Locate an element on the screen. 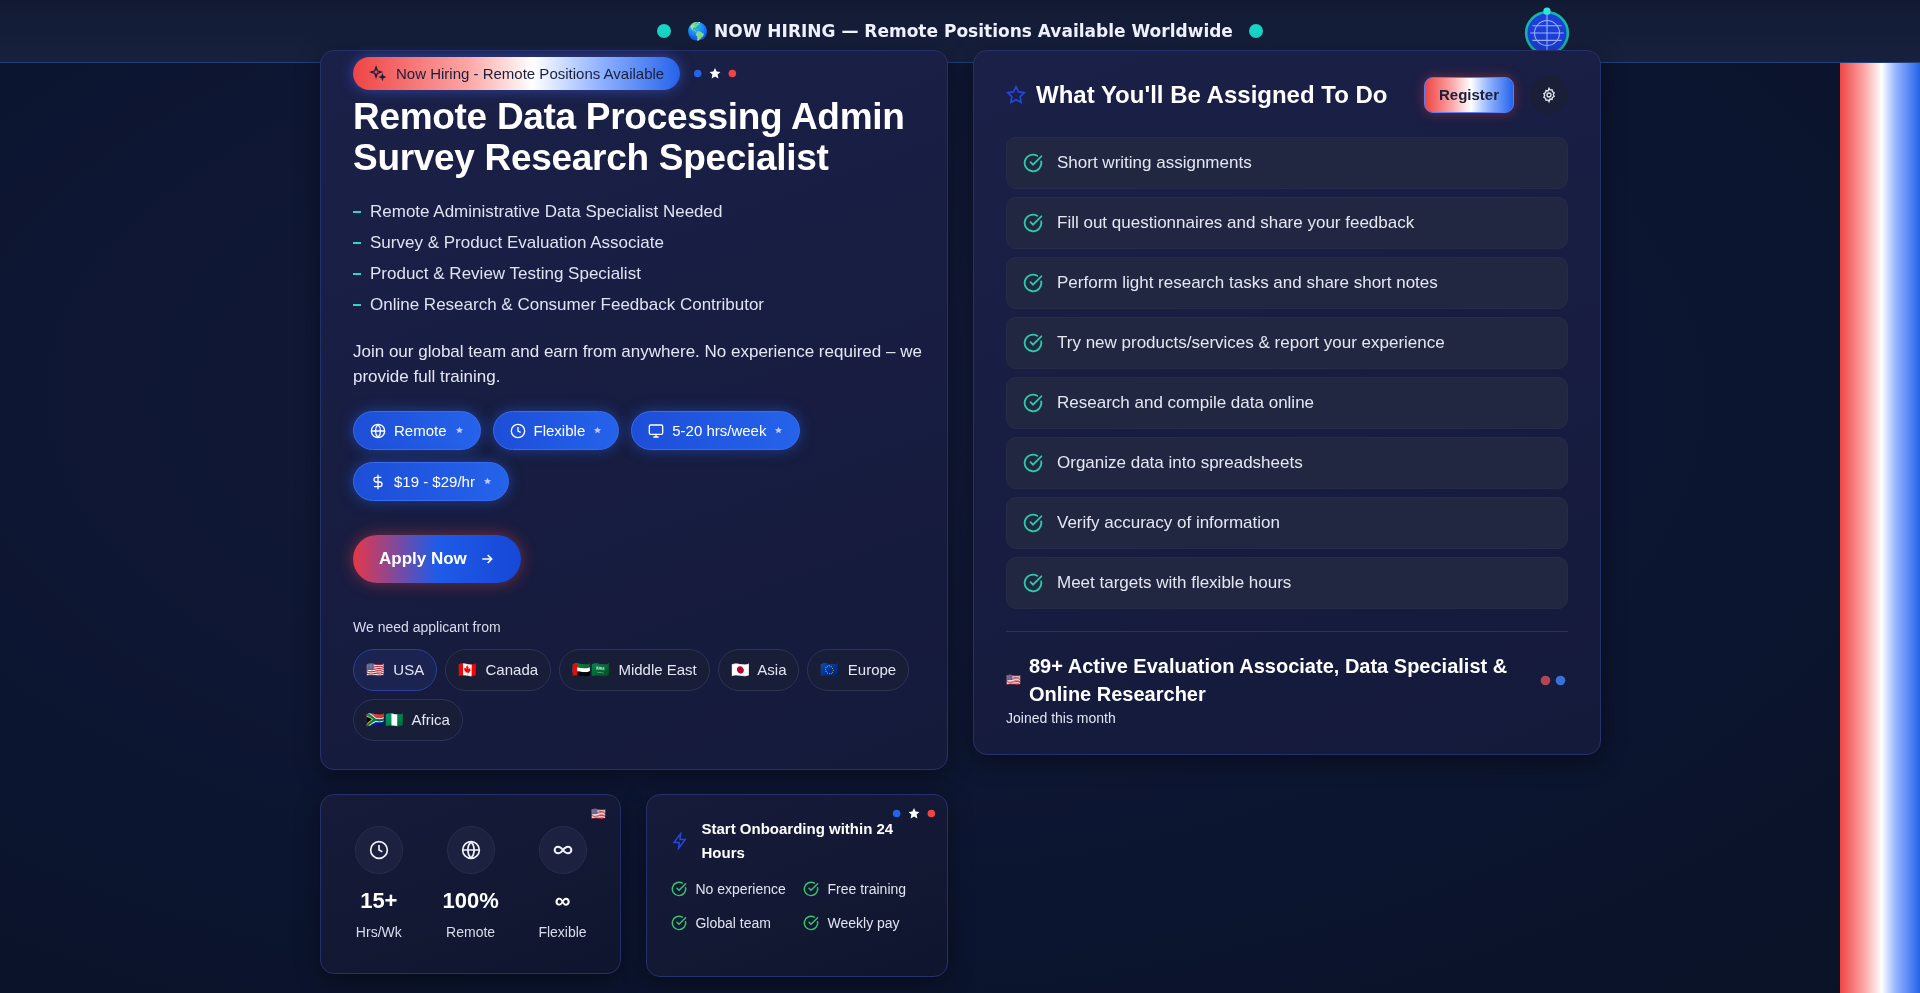 The width and height of the screenshot is (1920, 993). task-text: Fill out questionnaires and share your feedback is located at coordinates (1236, 223).